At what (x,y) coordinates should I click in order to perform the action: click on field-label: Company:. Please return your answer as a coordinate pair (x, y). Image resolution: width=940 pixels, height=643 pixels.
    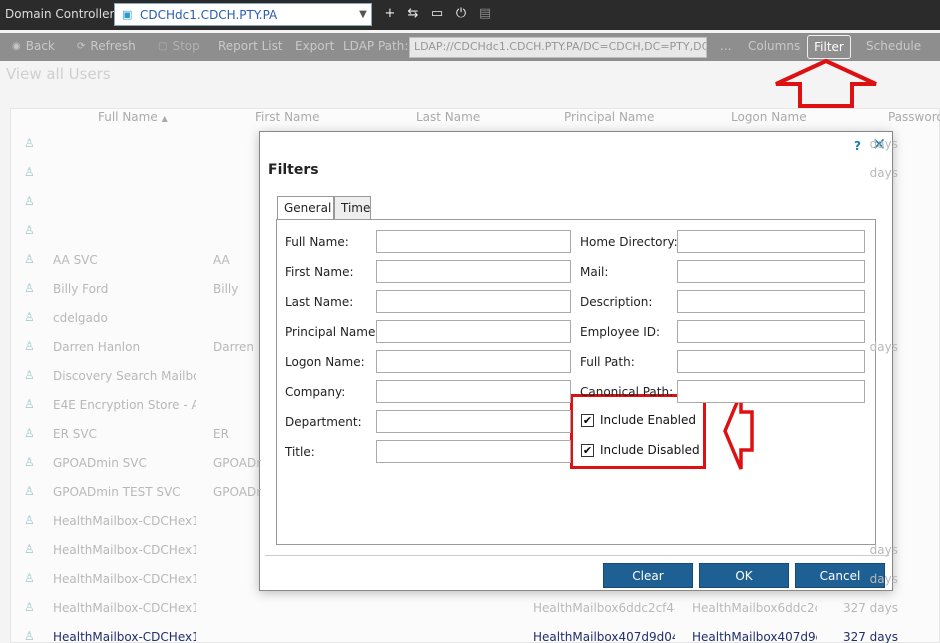
    Looking at the image, I should click on (315, 392).